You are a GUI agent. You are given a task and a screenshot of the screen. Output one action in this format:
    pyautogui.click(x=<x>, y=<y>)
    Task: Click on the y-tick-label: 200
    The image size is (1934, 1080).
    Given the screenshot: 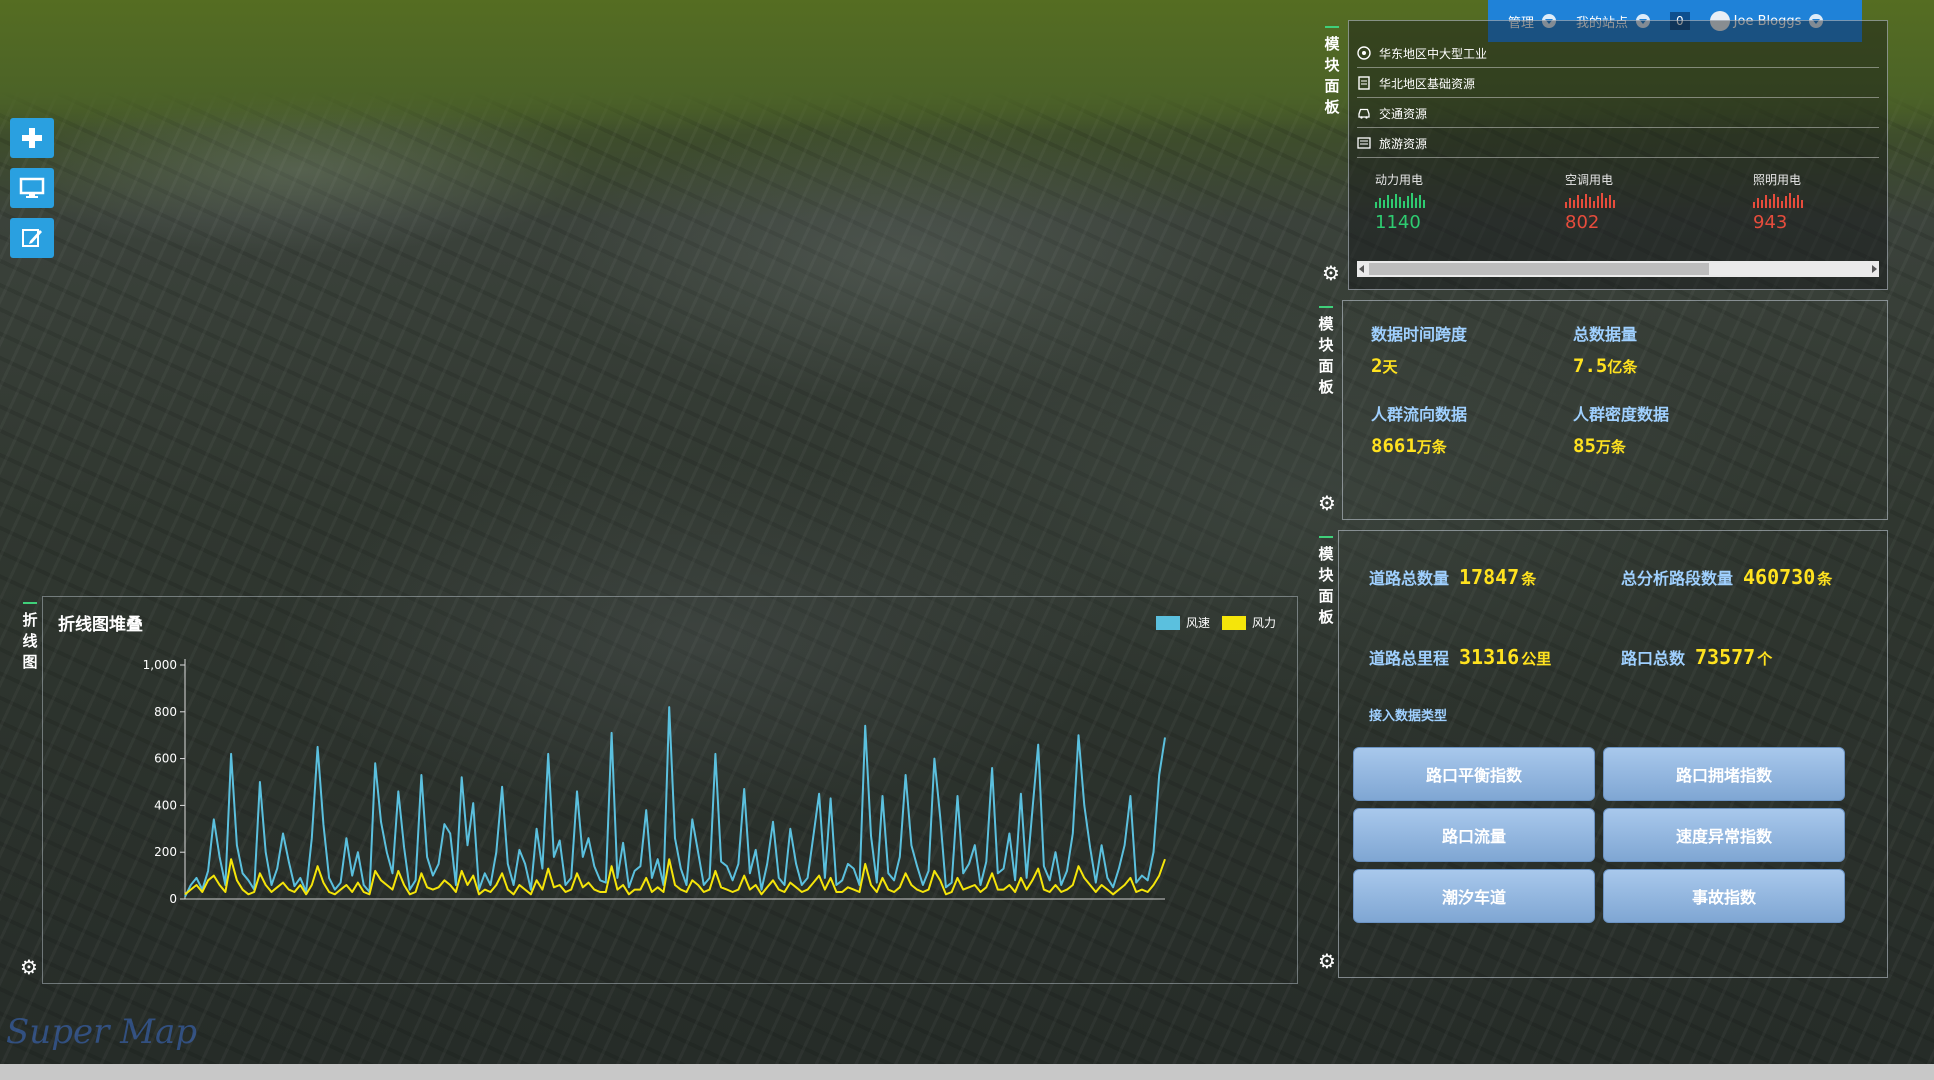 What is the action you would take?
    pyautogui.click(x=165, y=852)
    